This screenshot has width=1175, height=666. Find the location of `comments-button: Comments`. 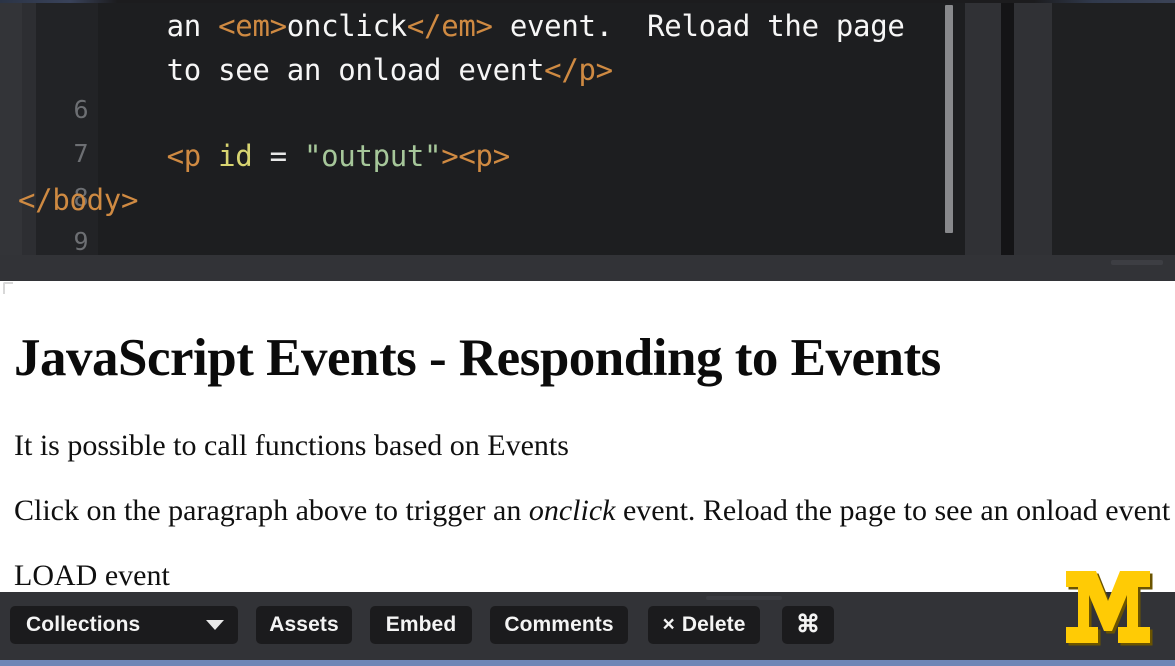

comments-button: Comments is located at coordinates (559, 625).